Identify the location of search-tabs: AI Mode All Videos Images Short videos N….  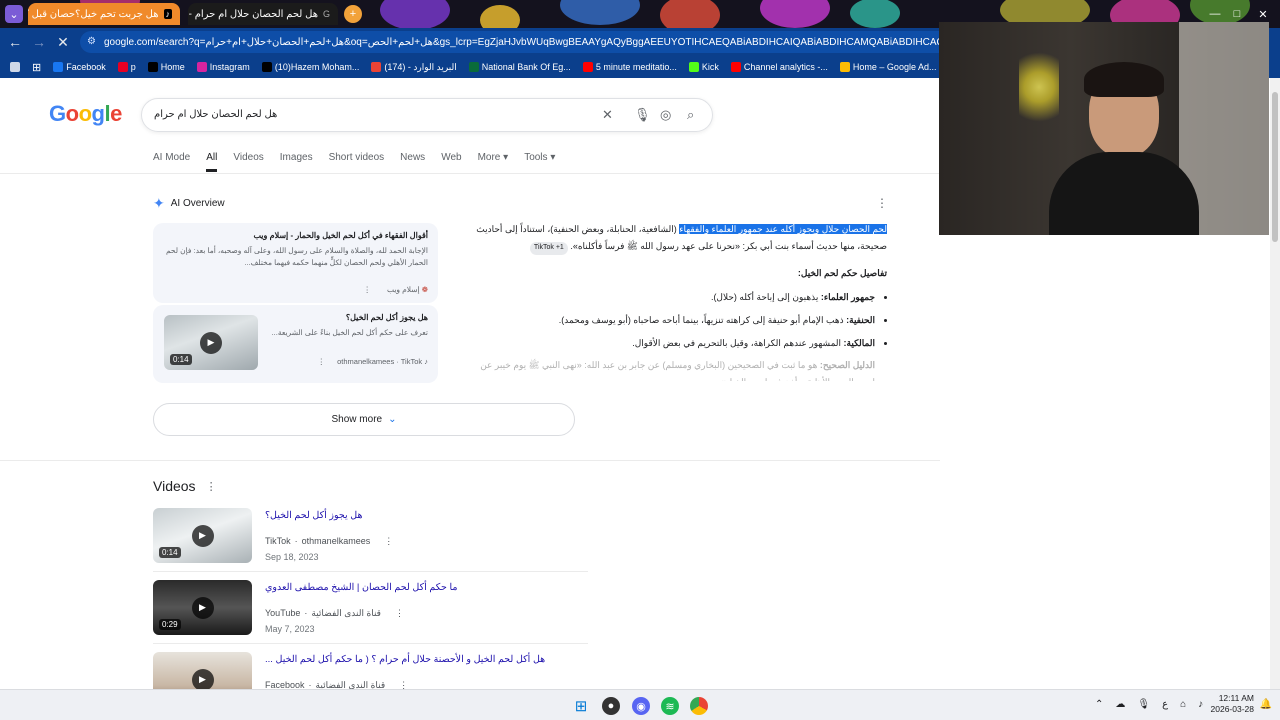
(362, 162).